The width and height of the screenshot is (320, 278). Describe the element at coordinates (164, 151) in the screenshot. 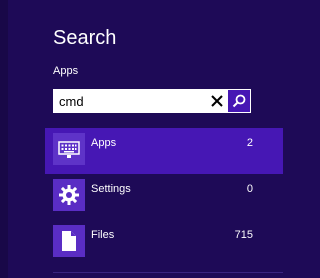

I see `result-apps: Apps 2` at that location.